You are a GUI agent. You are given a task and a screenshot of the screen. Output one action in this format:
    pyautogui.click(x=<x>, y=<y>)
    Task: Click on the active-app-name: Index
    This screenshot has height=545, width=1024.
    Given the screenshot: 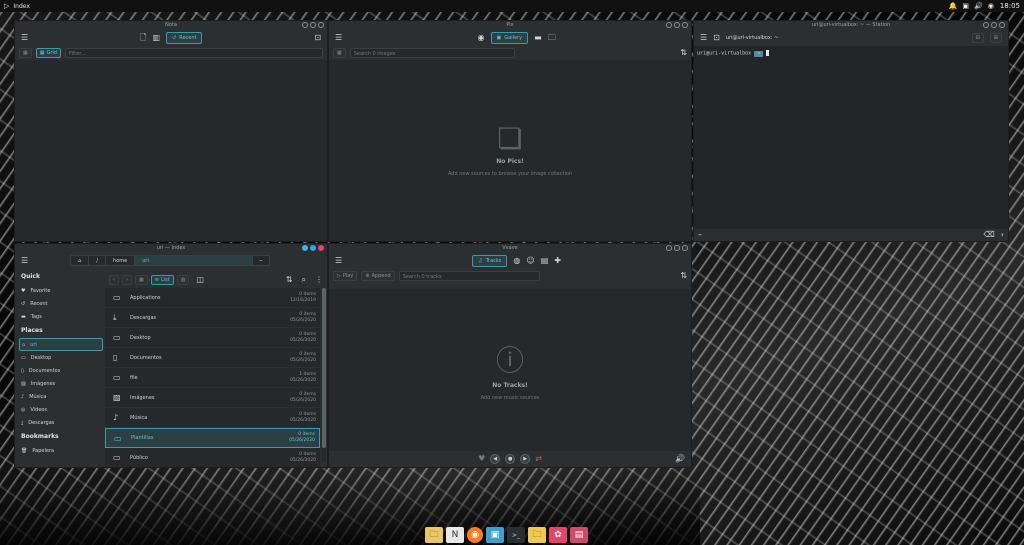 What is the action you would take?
    pyautogui.click(x=21, y=6)
    